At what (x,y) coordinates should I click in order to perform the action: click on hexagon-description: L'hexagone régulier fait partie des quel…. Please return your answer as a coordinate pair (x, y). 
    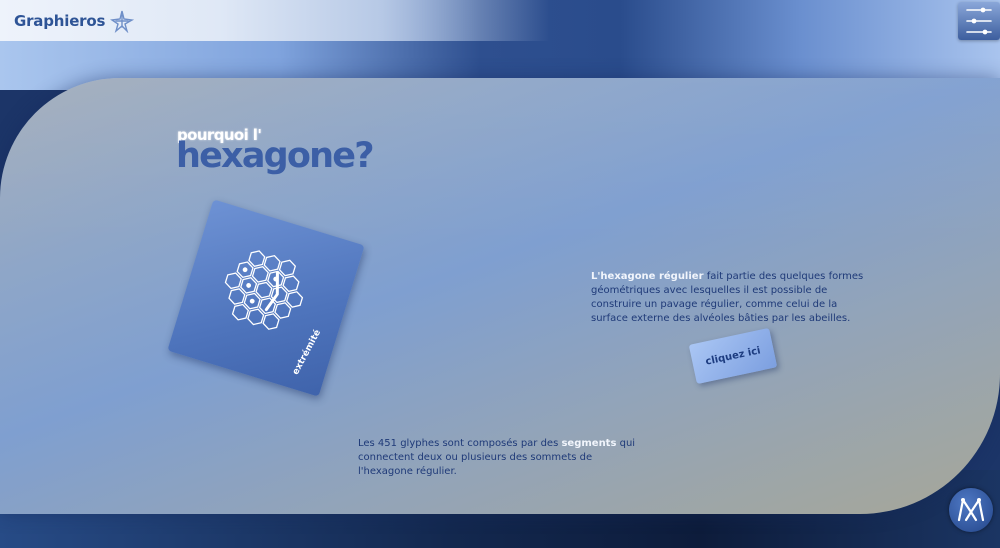
    Looking at the image, I should click on (728, 298).